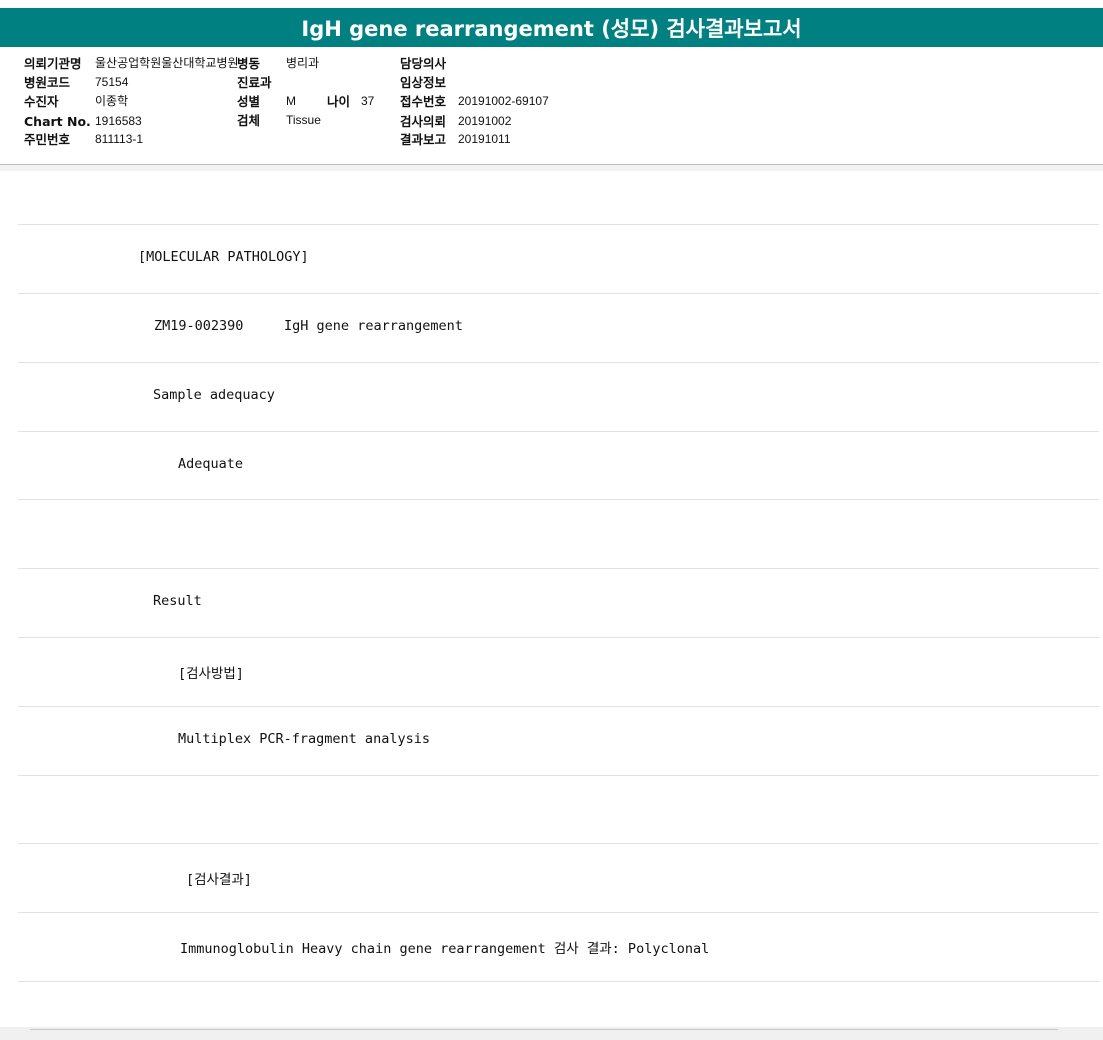 The image size is (1103, 1040). What do you see at coordinates (368, 101) in the screenshot?
I see `age-value: 37` at bounding box center [368, 101].